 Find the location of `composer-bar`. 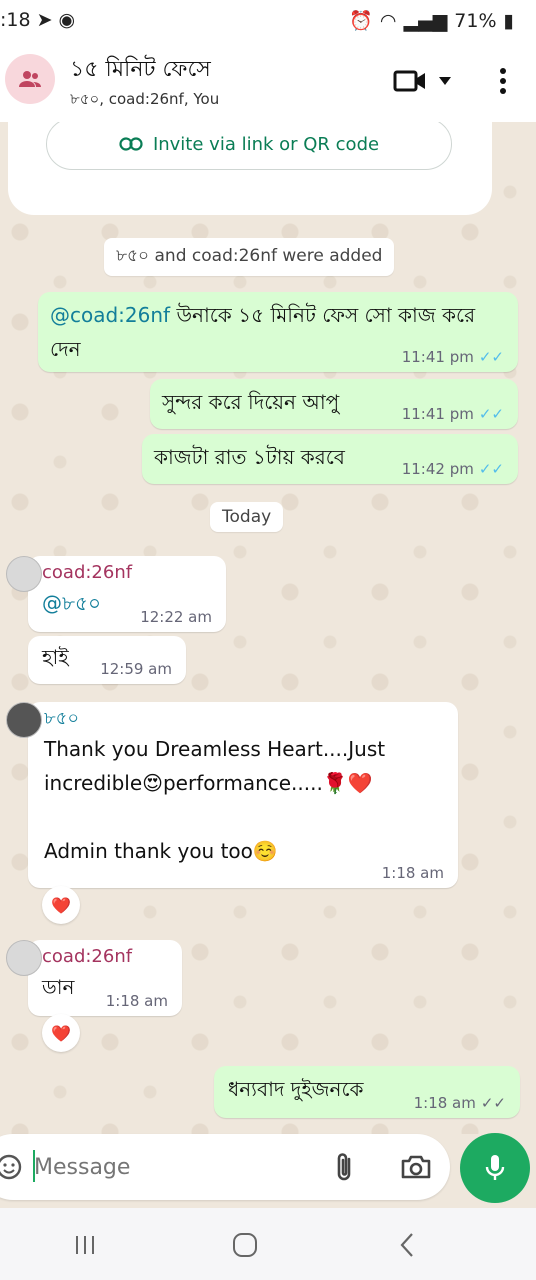

composer-bar is located at coordinates (268, 1170).